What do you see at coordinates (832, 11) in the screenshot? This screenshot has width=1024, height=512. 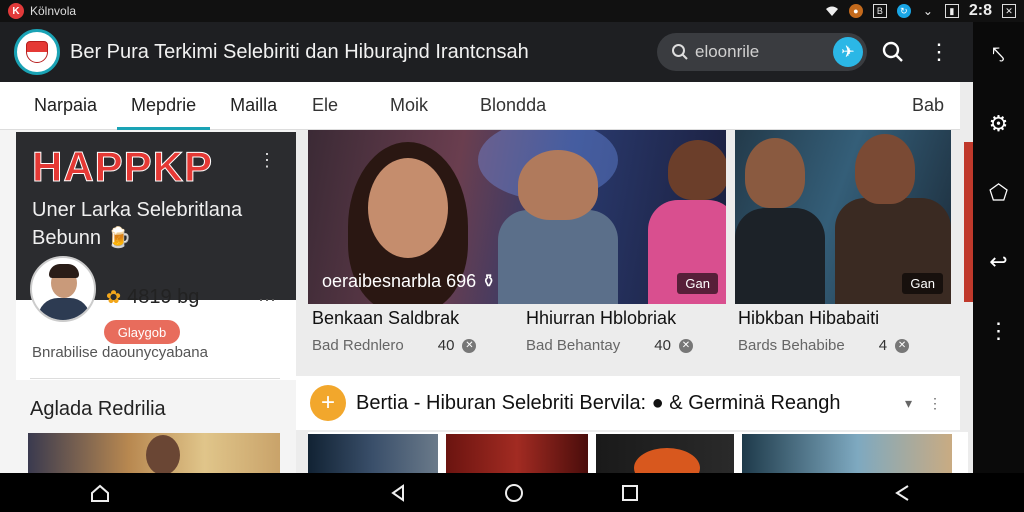 I see `wifi-icon` at bounding box center [832, 11].